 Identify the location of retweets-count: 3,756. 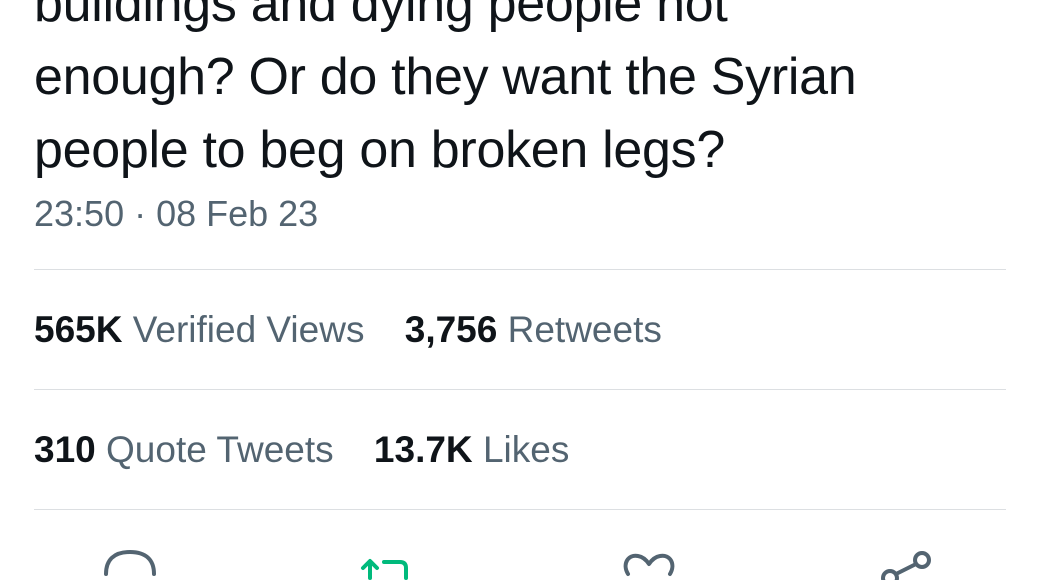
(451, 329).